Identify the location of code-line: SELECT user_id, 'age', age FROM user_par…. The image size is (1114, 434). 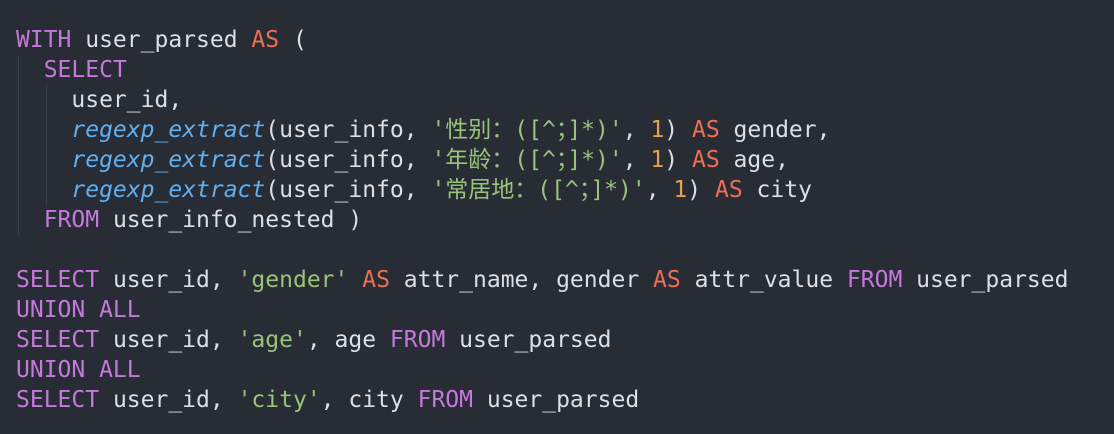
(565, 340).